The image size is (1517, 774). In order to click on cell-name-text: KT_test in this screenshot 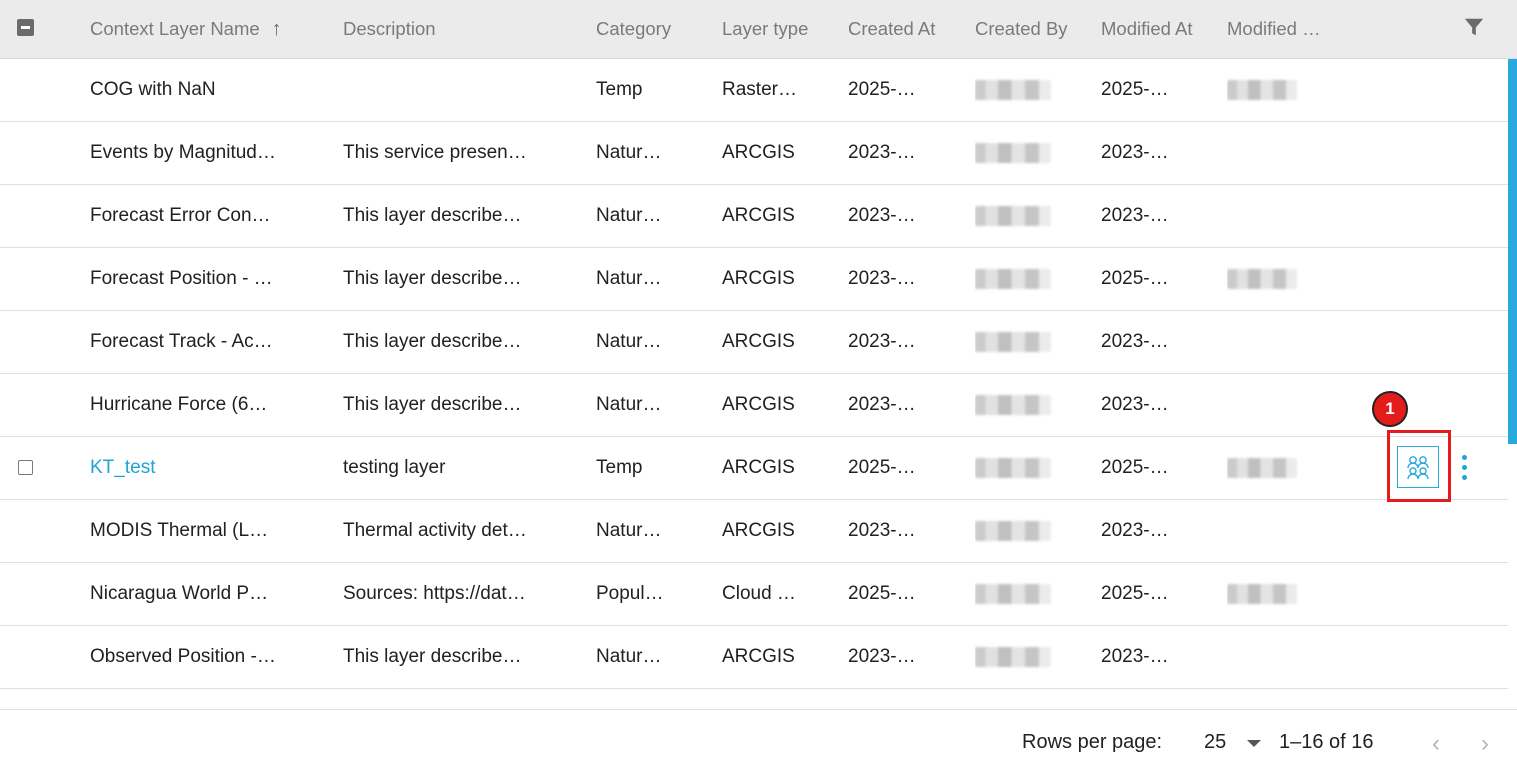, I will do `click(122, 468)`.